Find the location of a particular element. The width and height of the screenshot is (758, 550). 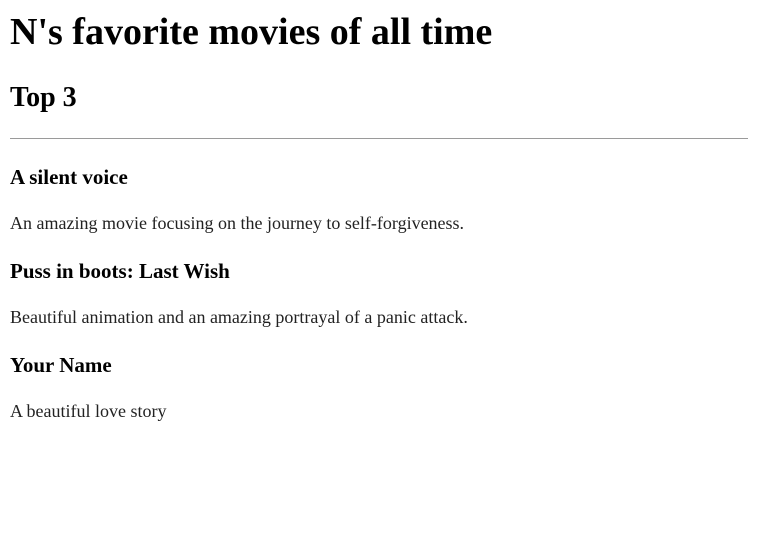

movie-item: Your Name A beautiful love story is located at coordinates (379, 387).